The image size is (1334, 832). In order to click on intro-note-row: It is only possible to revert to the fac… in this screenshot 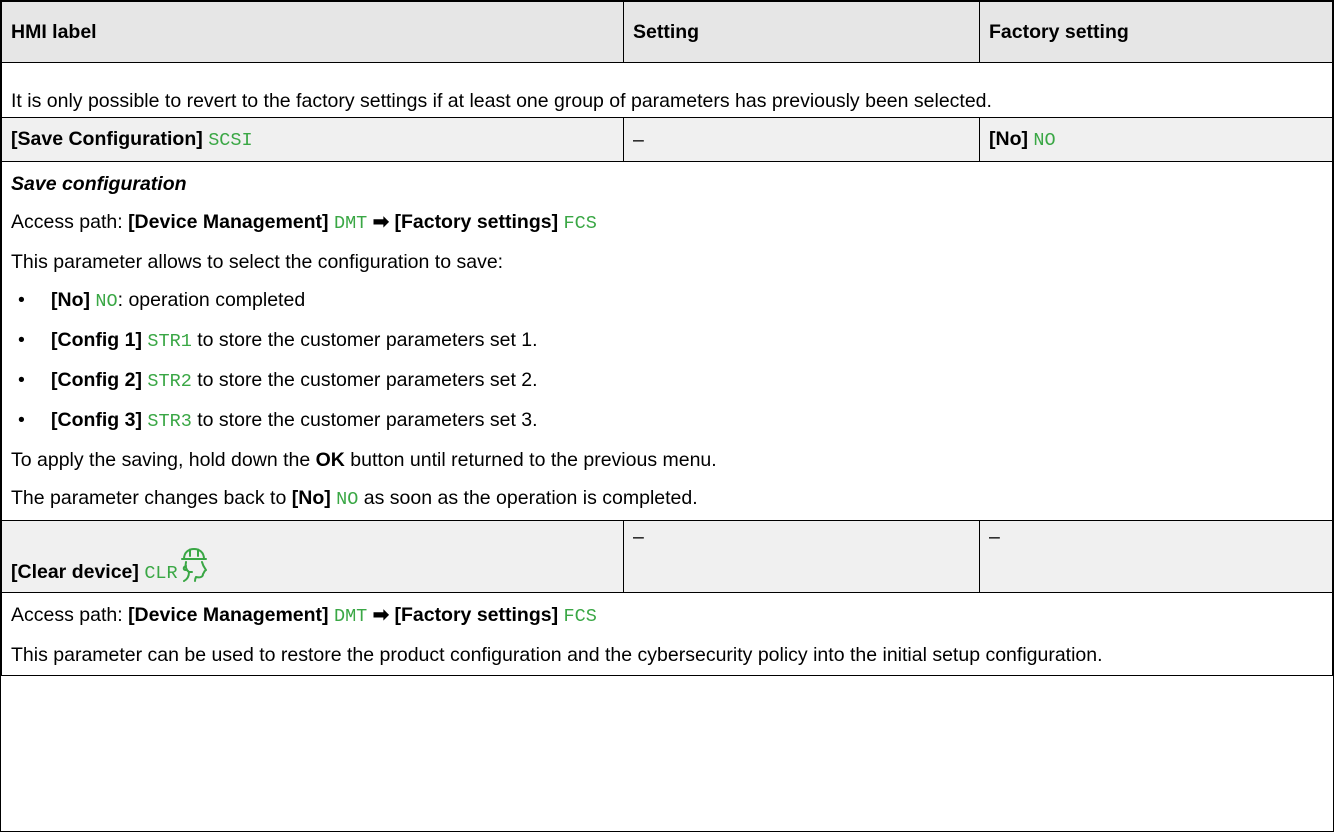, I will do `click(667, 90)`.